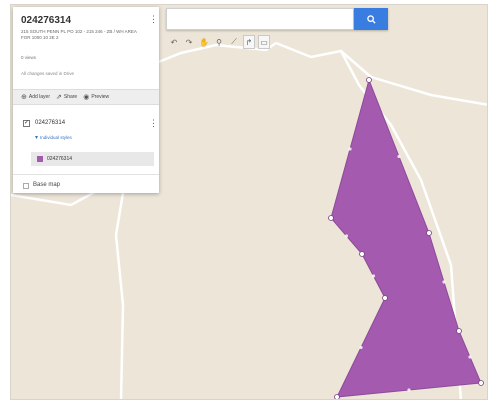 The height and width of the screenshot is (405, 493). What do you see at coordinates (46, 185) in the screenshot?
I see `base-map-label: Base map` at bounding box center [46, 185].